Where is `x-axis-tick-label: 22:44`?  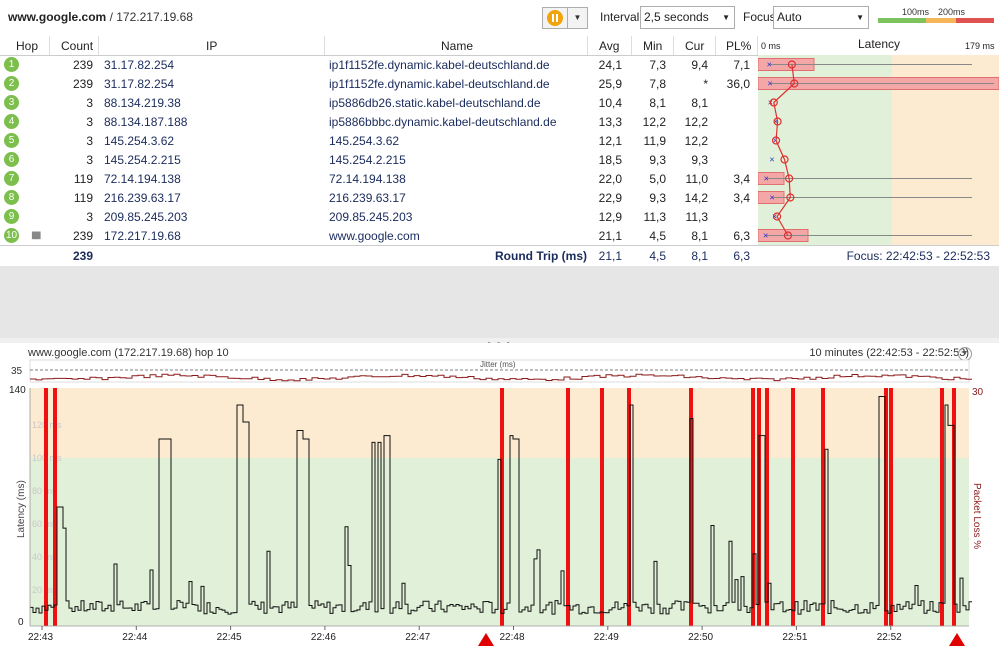 x-axis-tick-label: 22:44 is located at coordinates (134, 637).